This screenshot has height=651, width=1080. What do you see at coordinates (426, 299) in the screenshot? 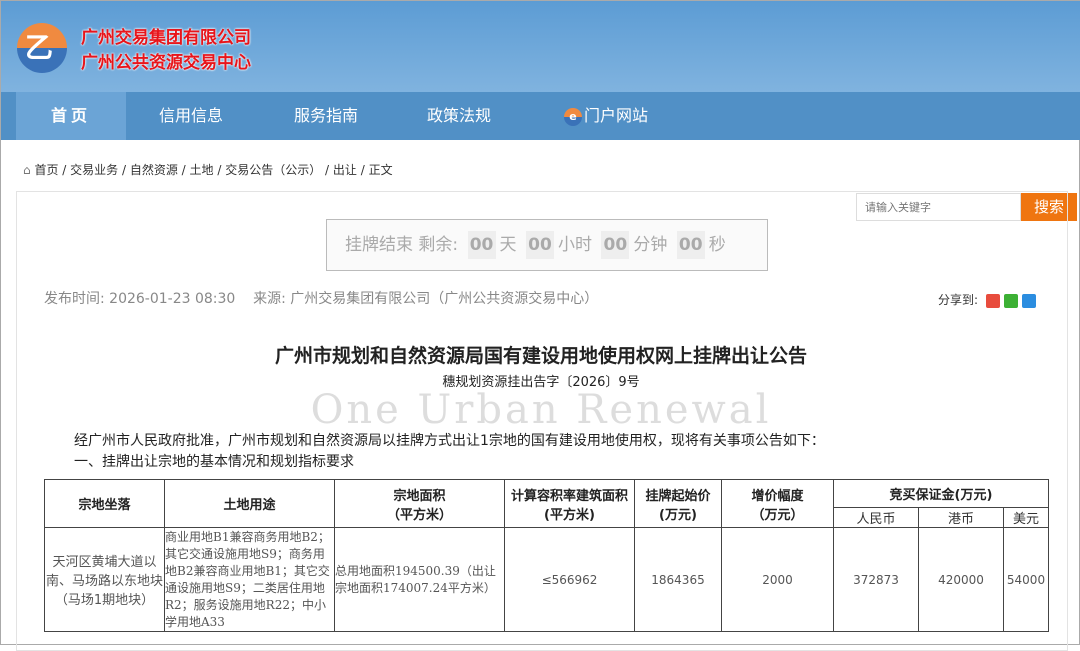
I see `source: 来源: 广州交易集团有限公司（广州公共资源交易中心）` at bounding box center [426, 299].